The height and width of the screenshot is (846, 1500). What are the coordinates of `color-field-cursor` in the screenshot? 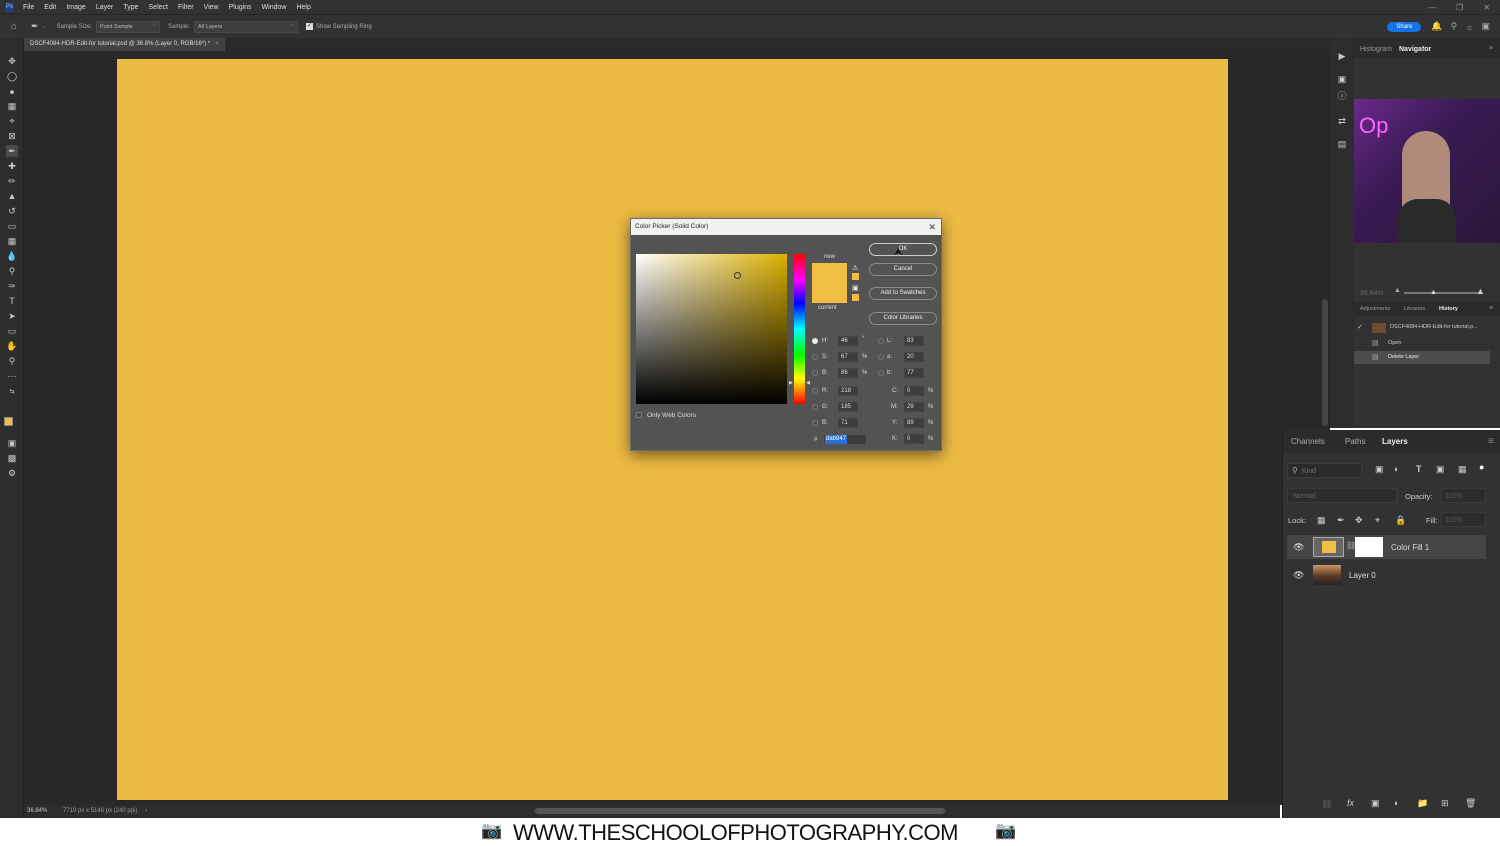 It's located at (737, 275).